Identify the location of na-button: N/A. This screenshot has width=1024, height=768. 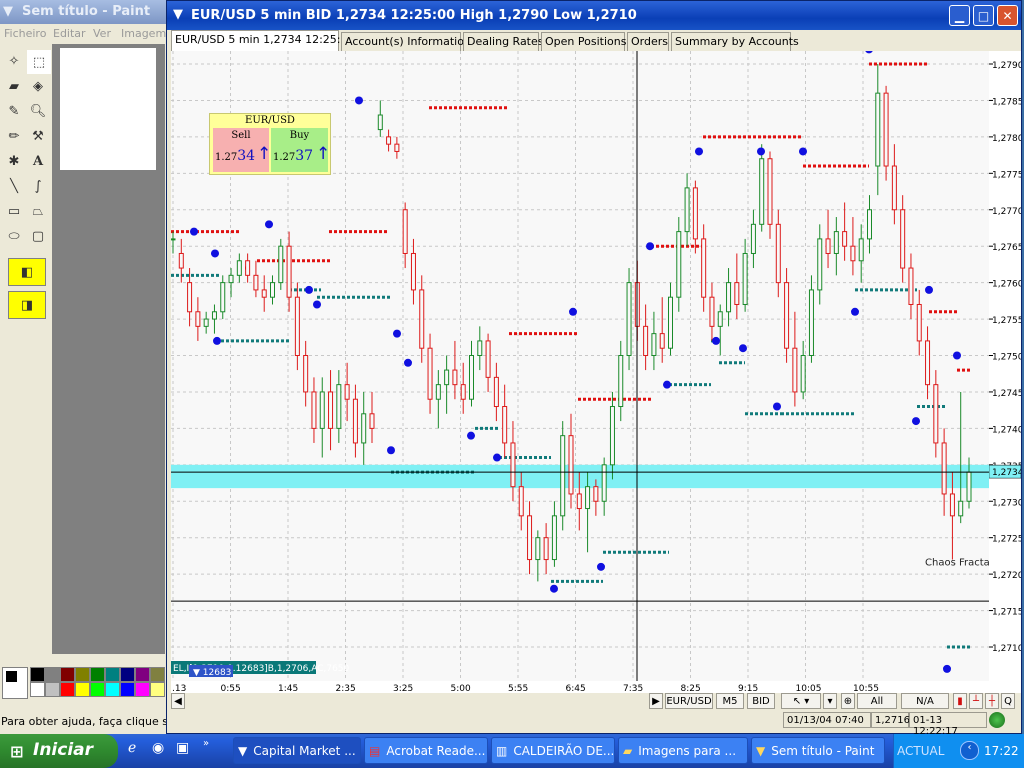
(925, 701).